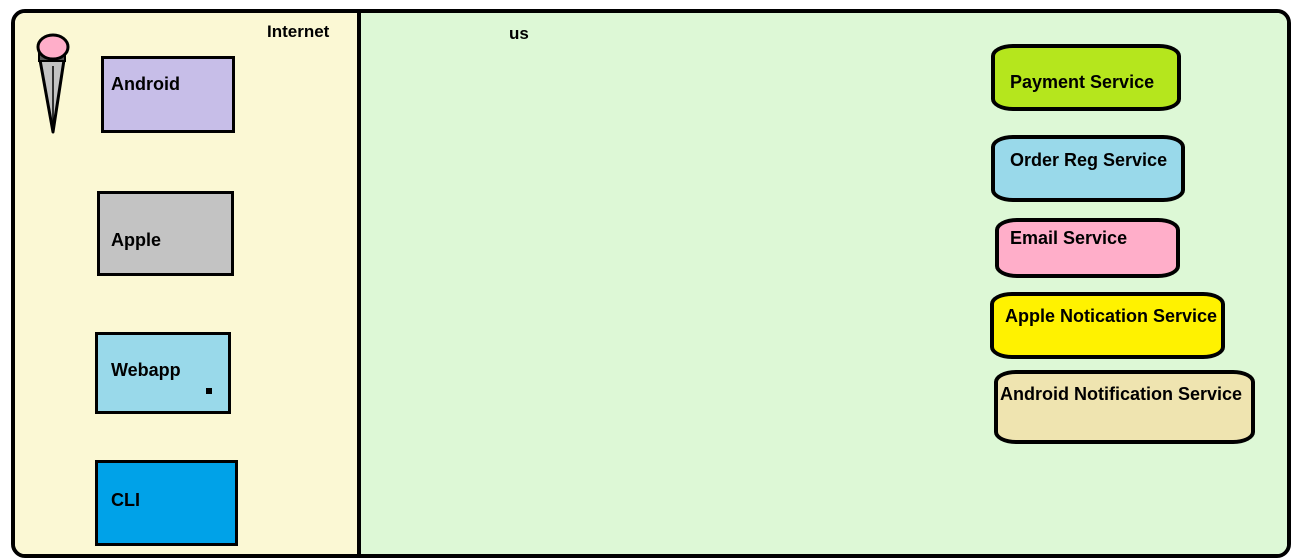  Describe the element at coordinates (519, 33) in the screenshot. I see `us-zone-label: us` at that location.